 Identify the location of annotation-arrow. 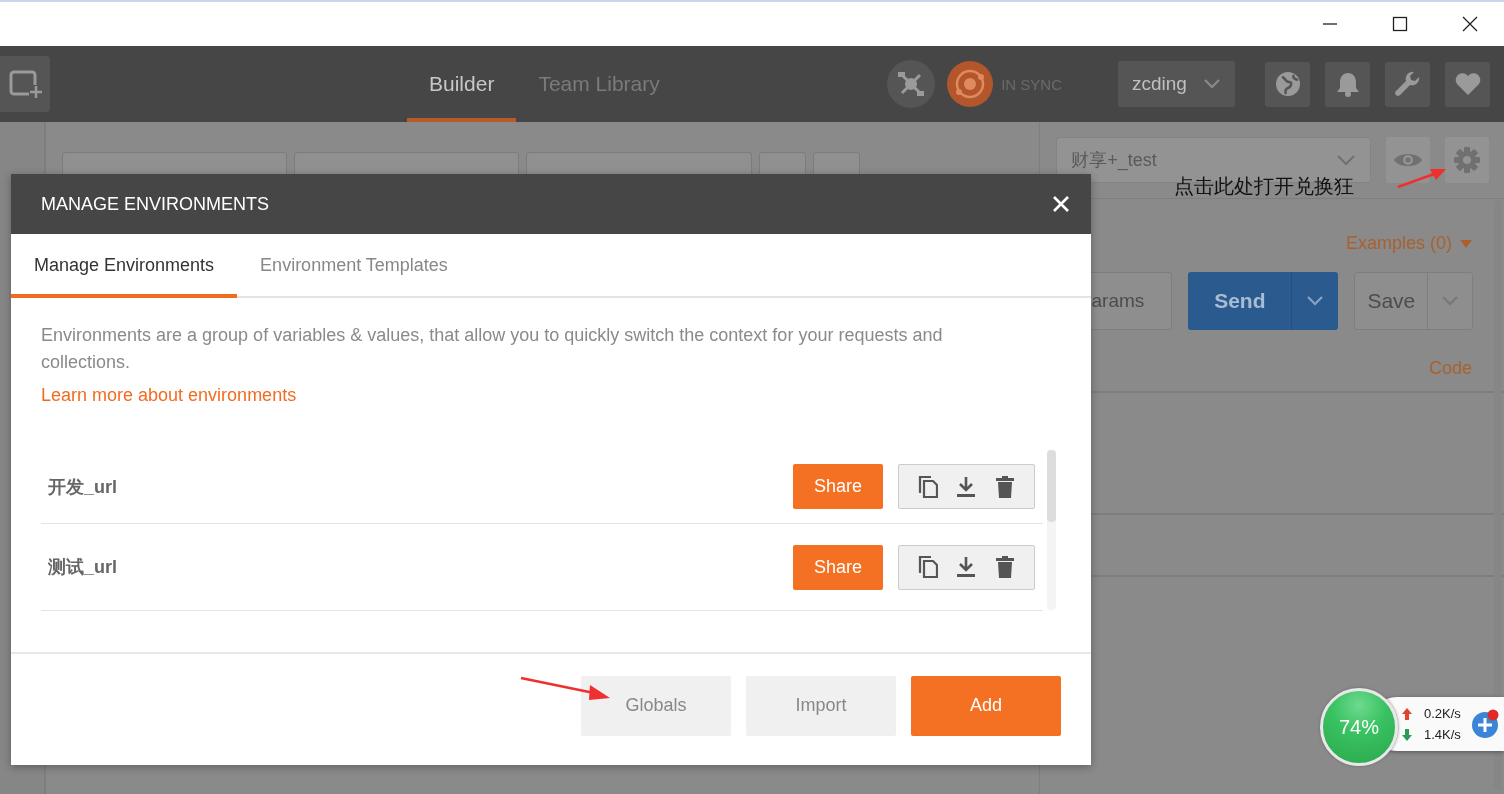
(1421, 179).